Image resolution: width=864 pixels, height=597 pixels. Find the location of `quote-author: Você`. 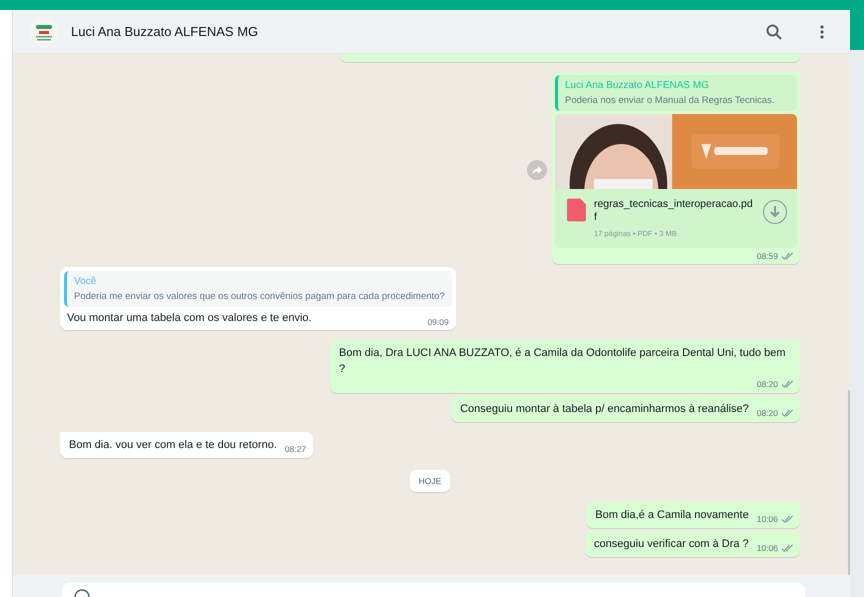

quote-author: Você is located at coordinates (86, 281).